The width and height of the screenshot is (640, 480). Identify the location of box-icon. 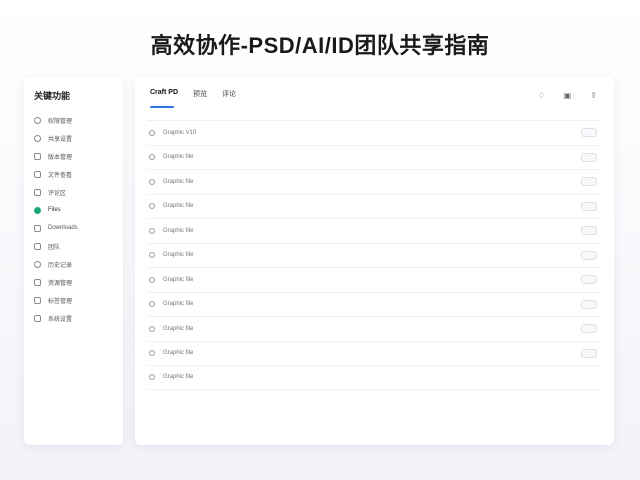
(37, 282).